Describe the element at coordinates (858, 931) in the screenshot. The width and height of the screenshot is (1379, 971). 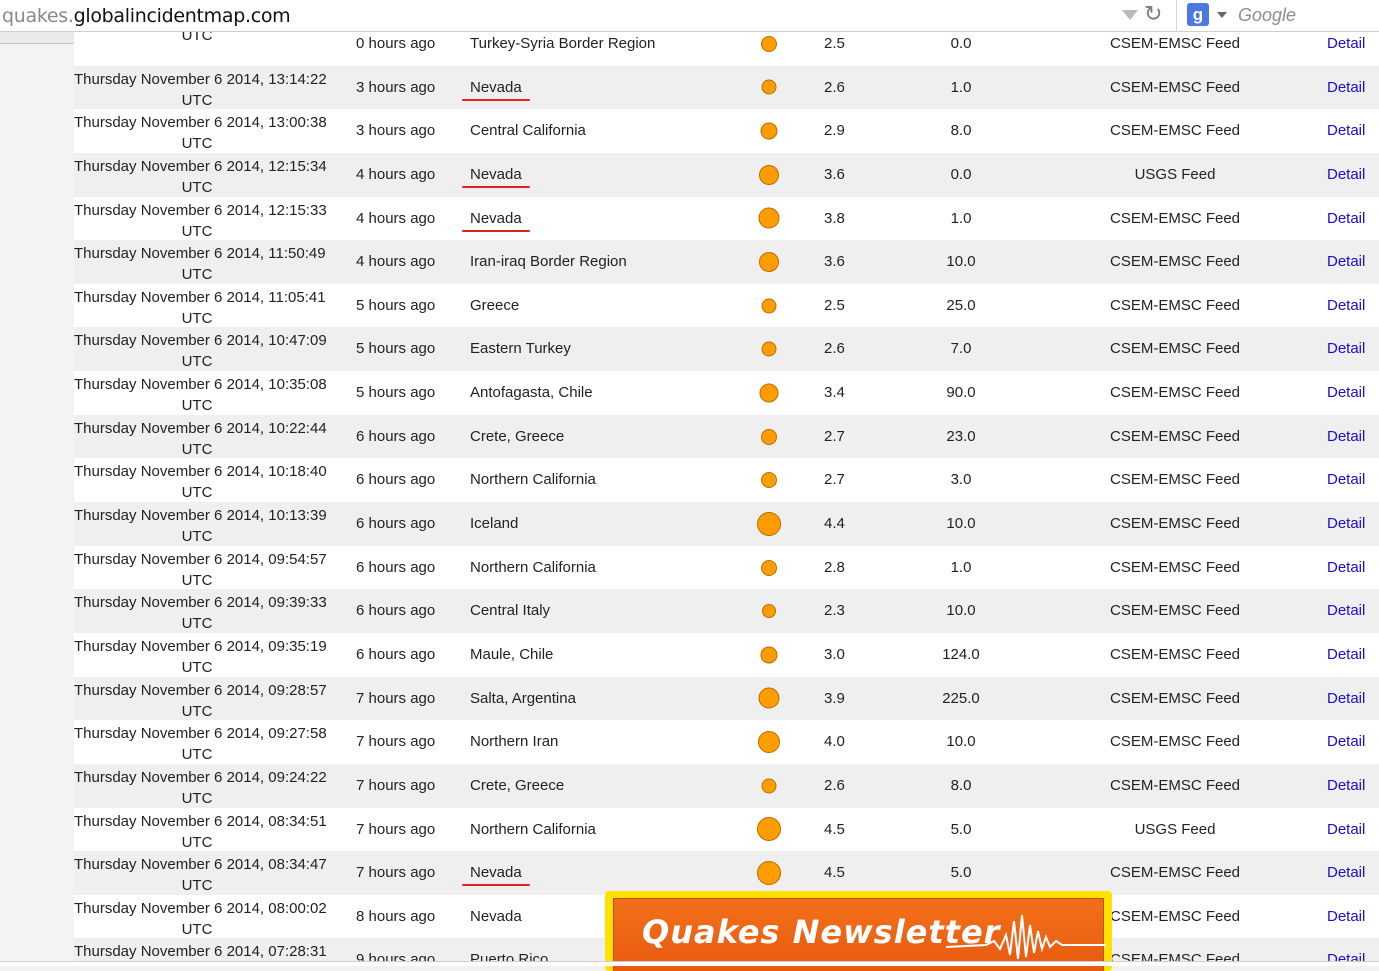
I see `newsletter-banner: Quakes Newsletter` at that location.